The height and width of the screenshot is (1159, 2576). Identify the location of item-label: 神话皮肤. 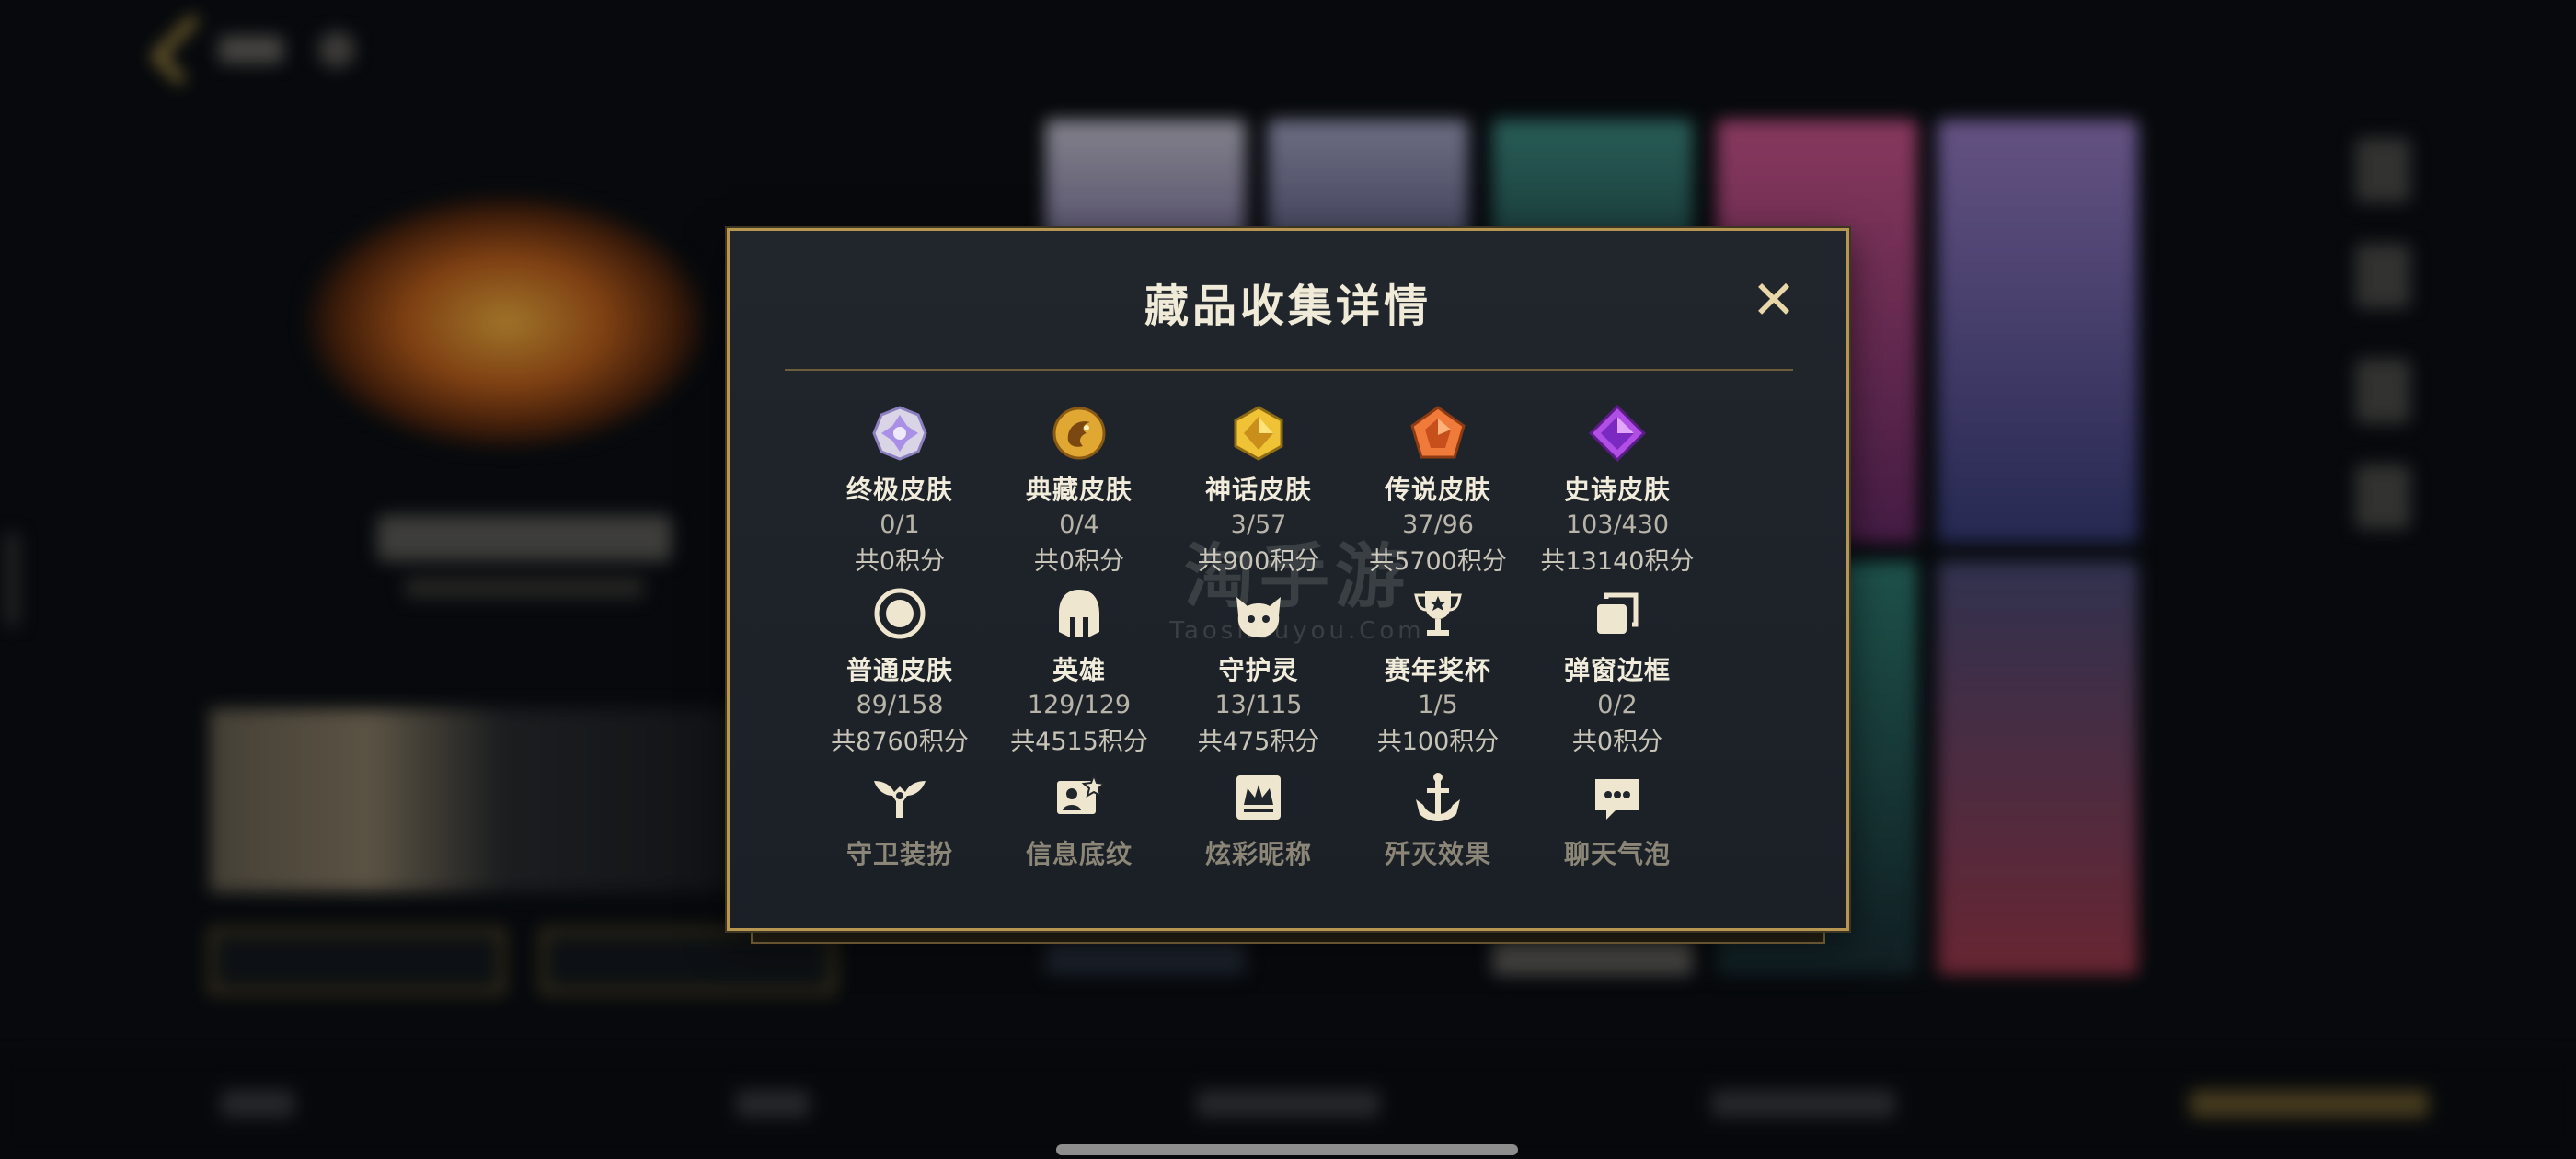
(1258, 490).